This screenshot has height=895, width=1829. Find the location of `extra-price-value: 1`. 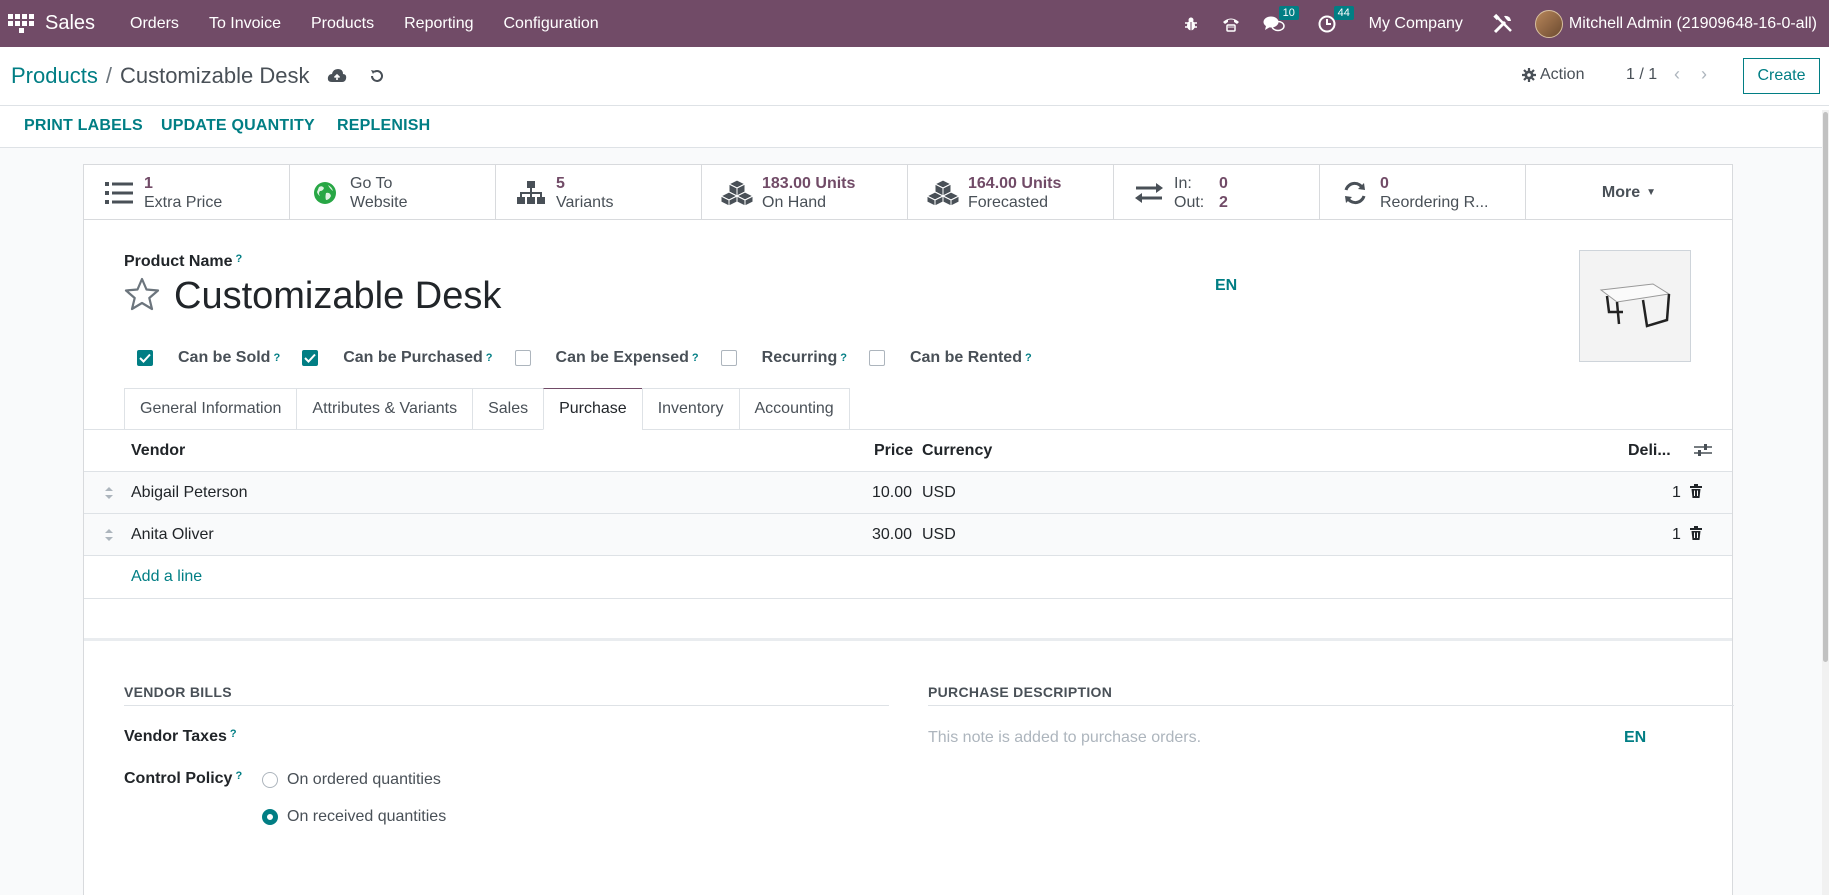

extra-price-value: 1 is located at coordinates (148, 183).